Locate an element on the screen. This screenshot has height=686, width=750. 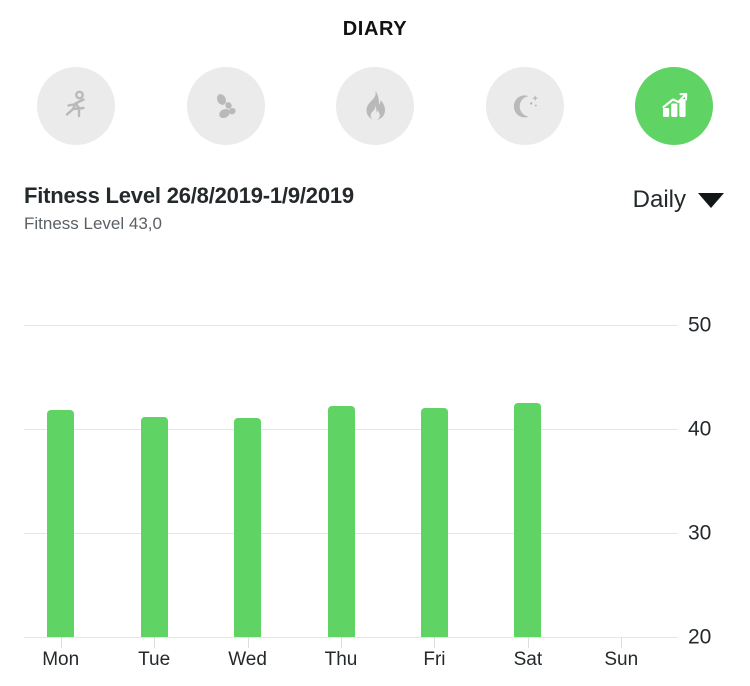
page-title: DIARY is located at coordinates (375, 28).